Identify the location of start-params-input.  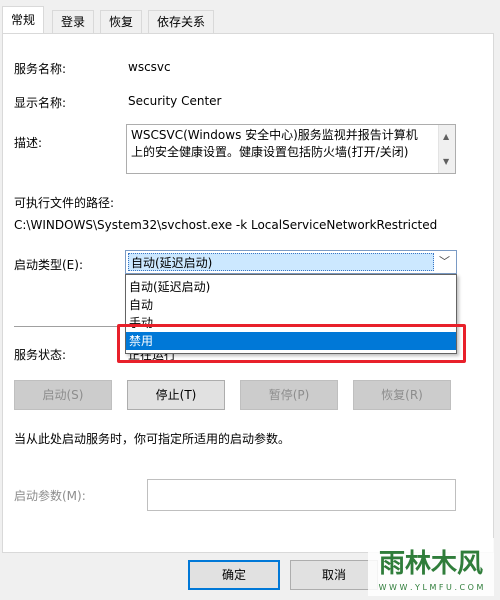
(301, 495).